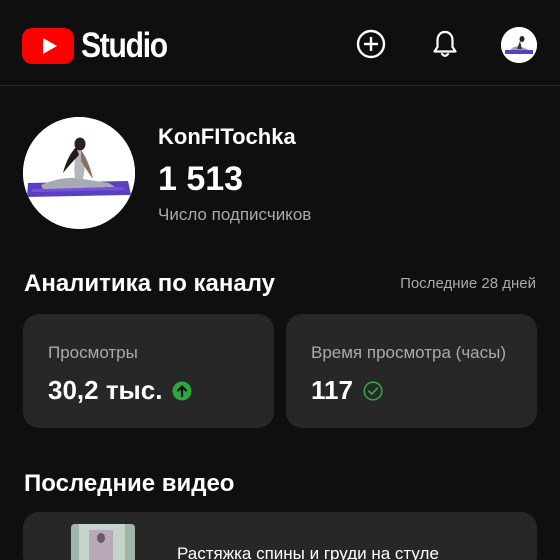 The height and width of the screenshot is (560, 560). I want to click on subscriber-count: 1 513, so click(201, 179).